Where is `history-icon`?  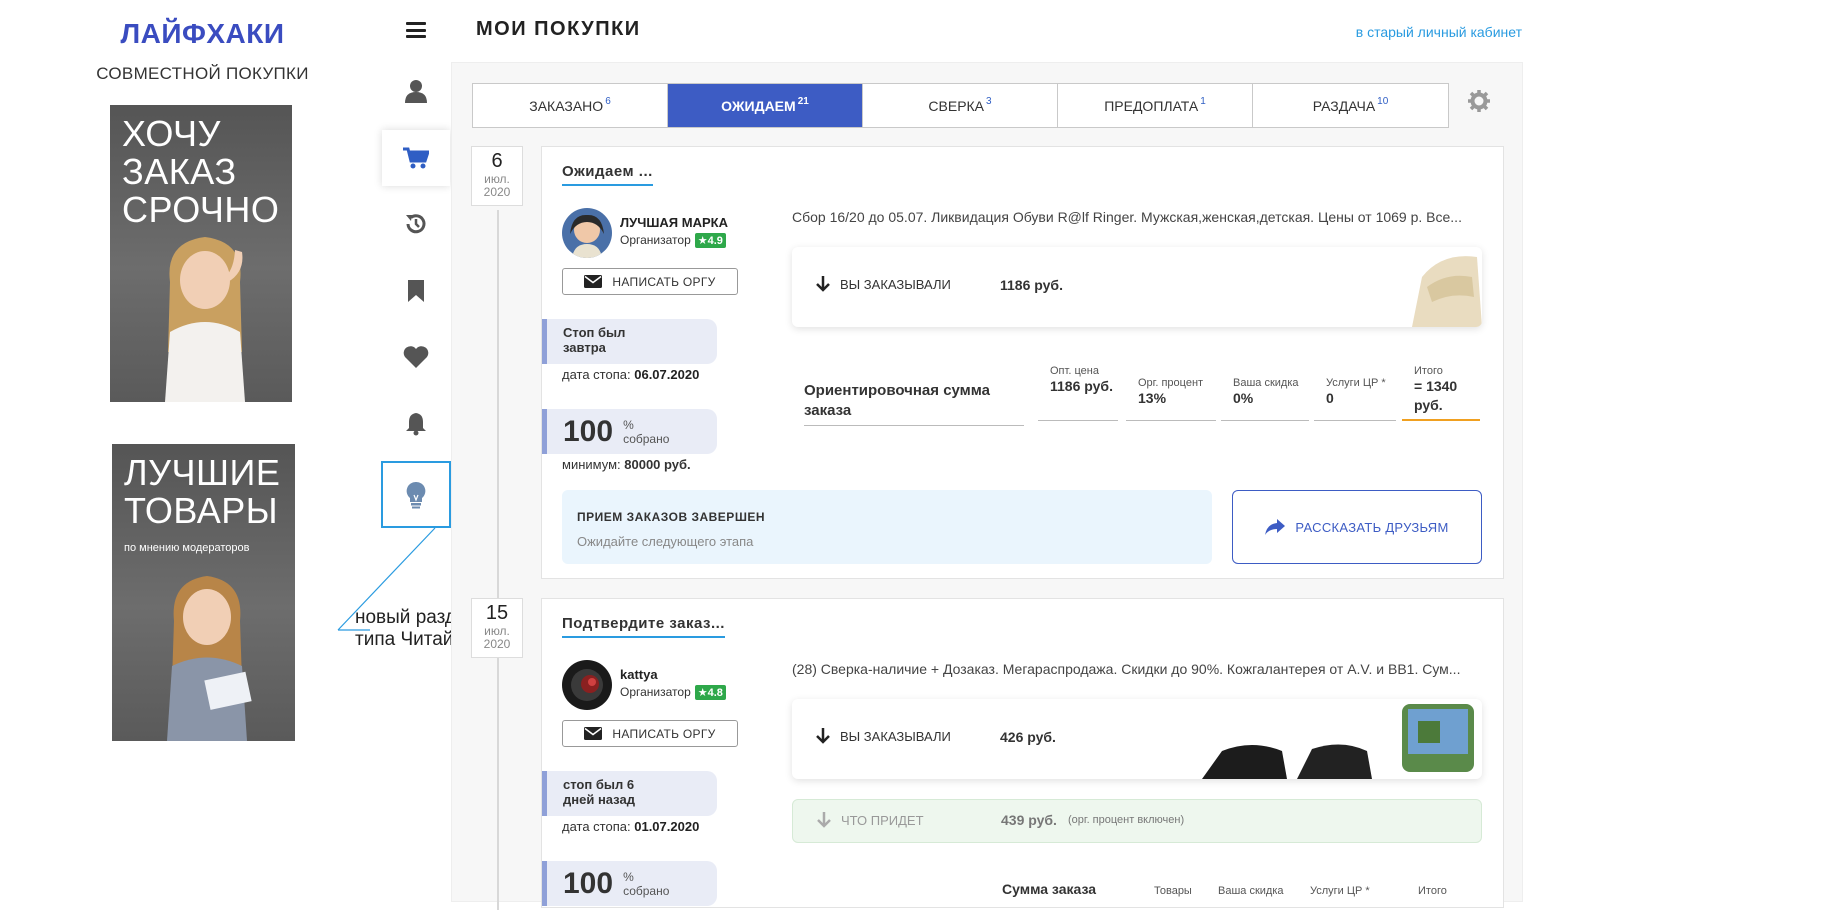
history-icon is located at coordinates (416, 224).